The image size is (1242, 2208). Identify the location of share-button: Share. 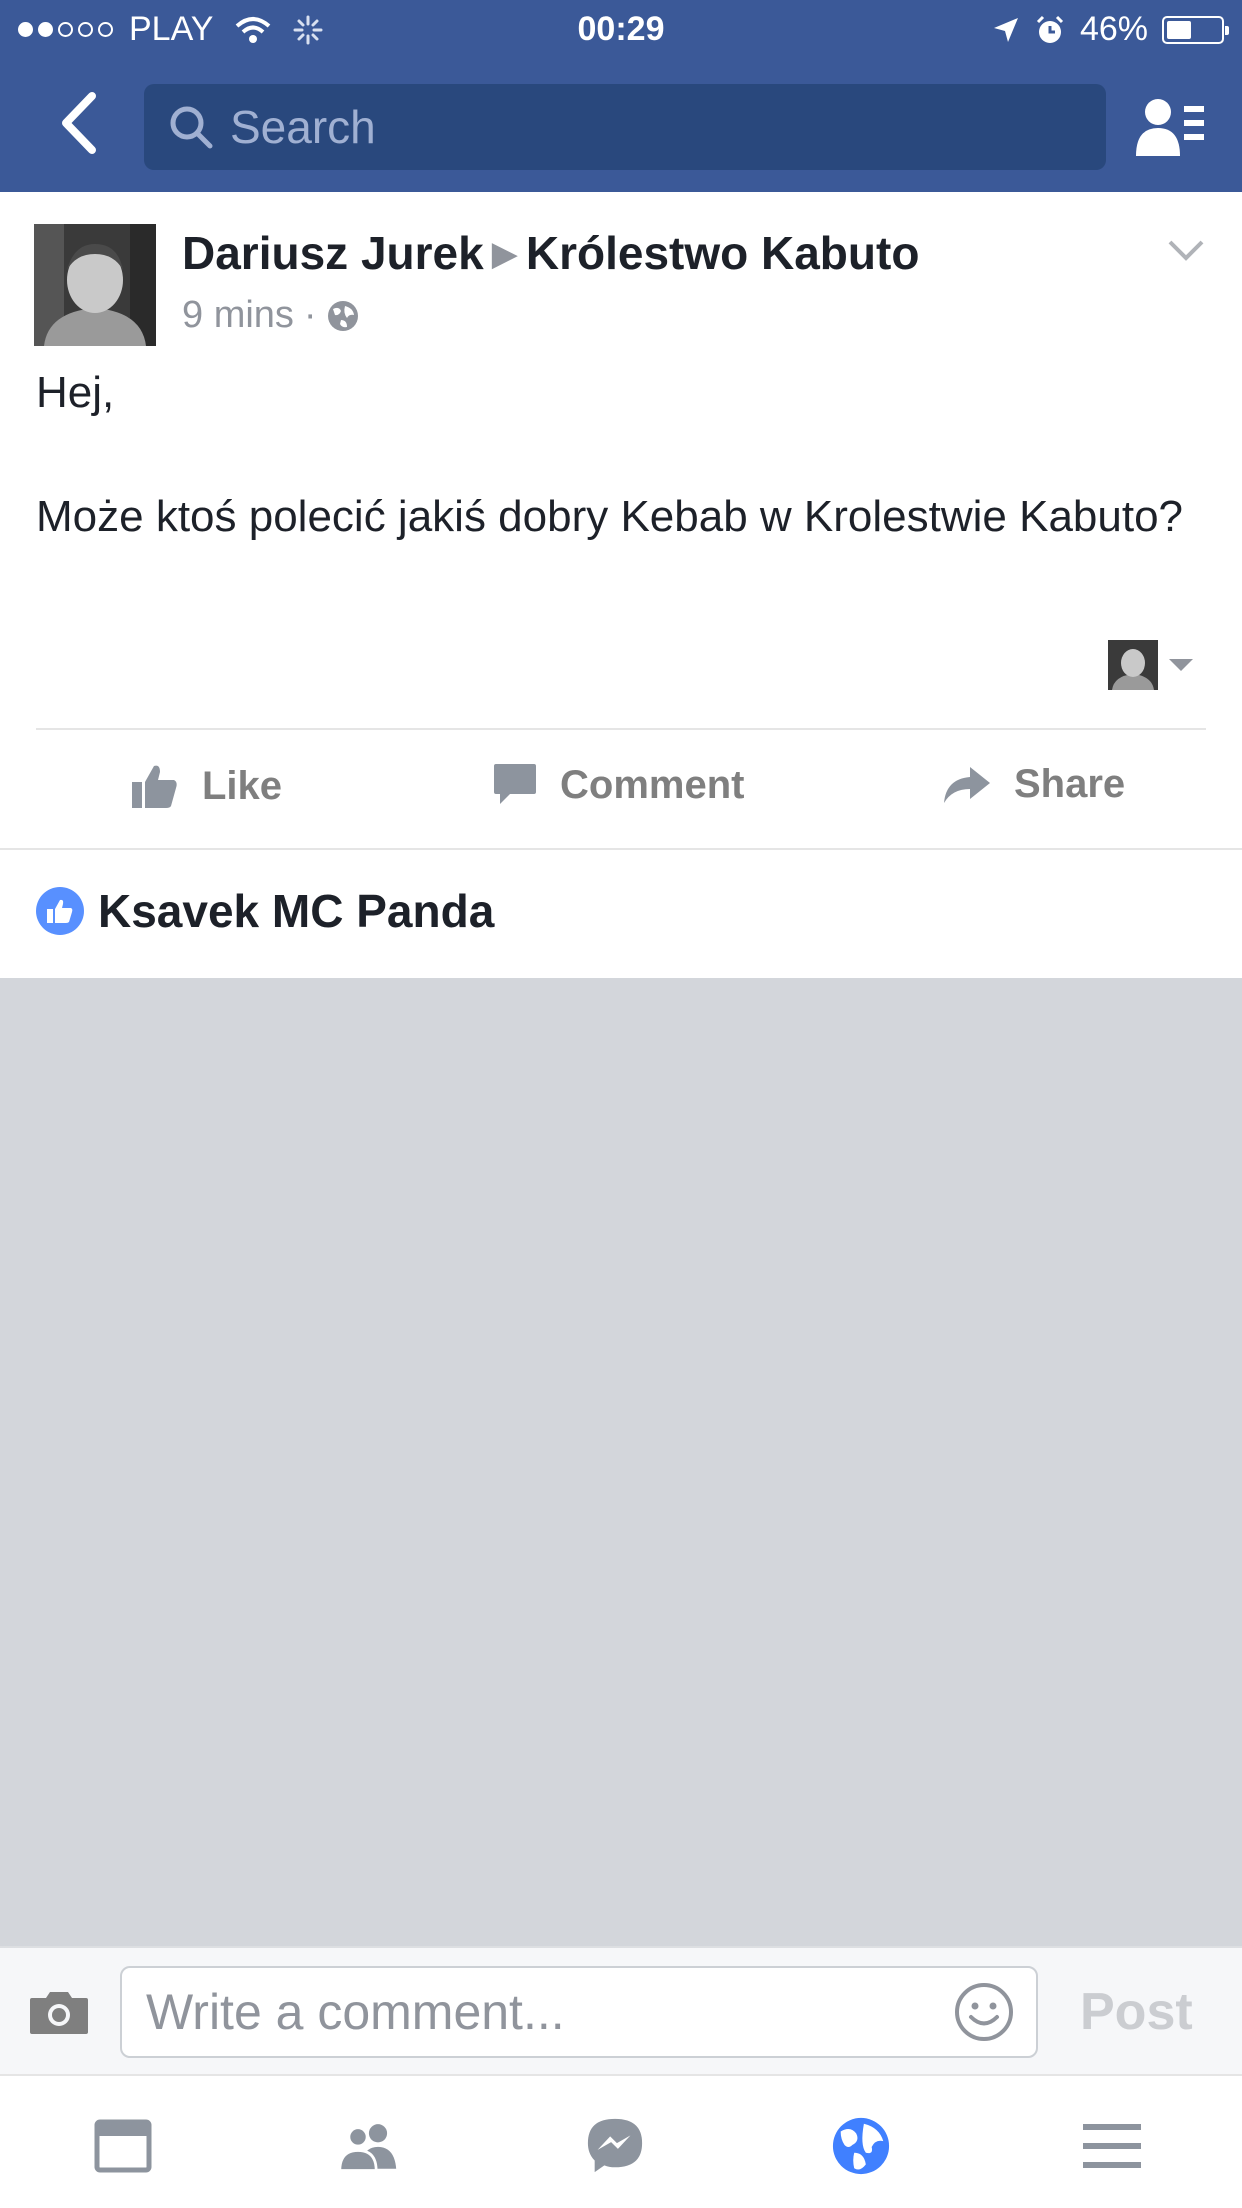
(1033, 784).